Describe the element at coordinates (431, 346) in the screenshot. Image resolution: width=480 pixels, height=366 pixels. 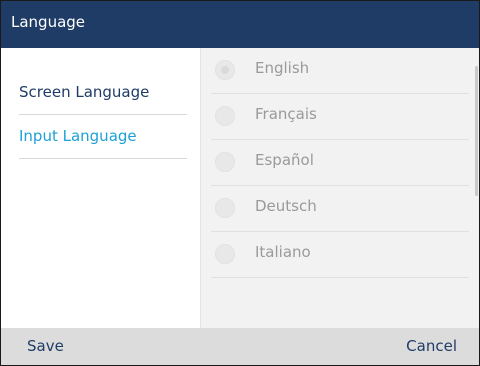
I see `cancel-button: Cancel` at that location.